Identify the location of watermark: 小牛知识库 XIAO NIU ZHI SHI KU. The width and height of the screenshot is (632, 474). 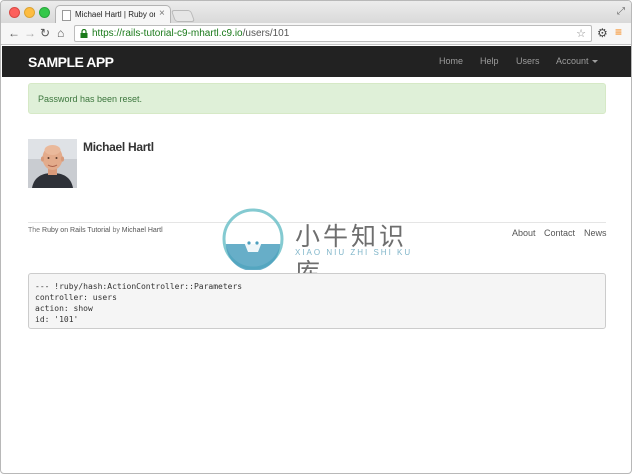
(317, 247).